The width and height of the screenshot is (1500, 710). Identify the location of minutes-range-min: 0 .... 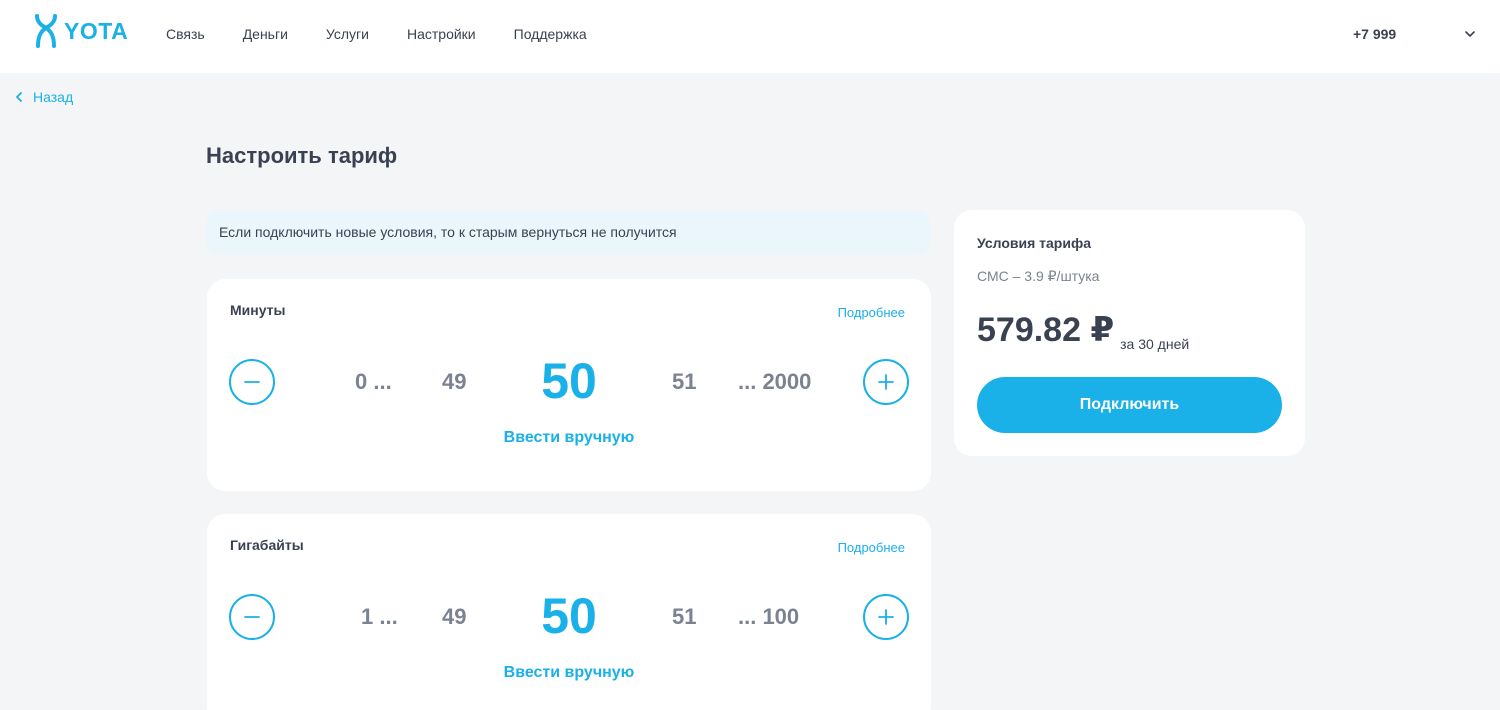
(373, 381).